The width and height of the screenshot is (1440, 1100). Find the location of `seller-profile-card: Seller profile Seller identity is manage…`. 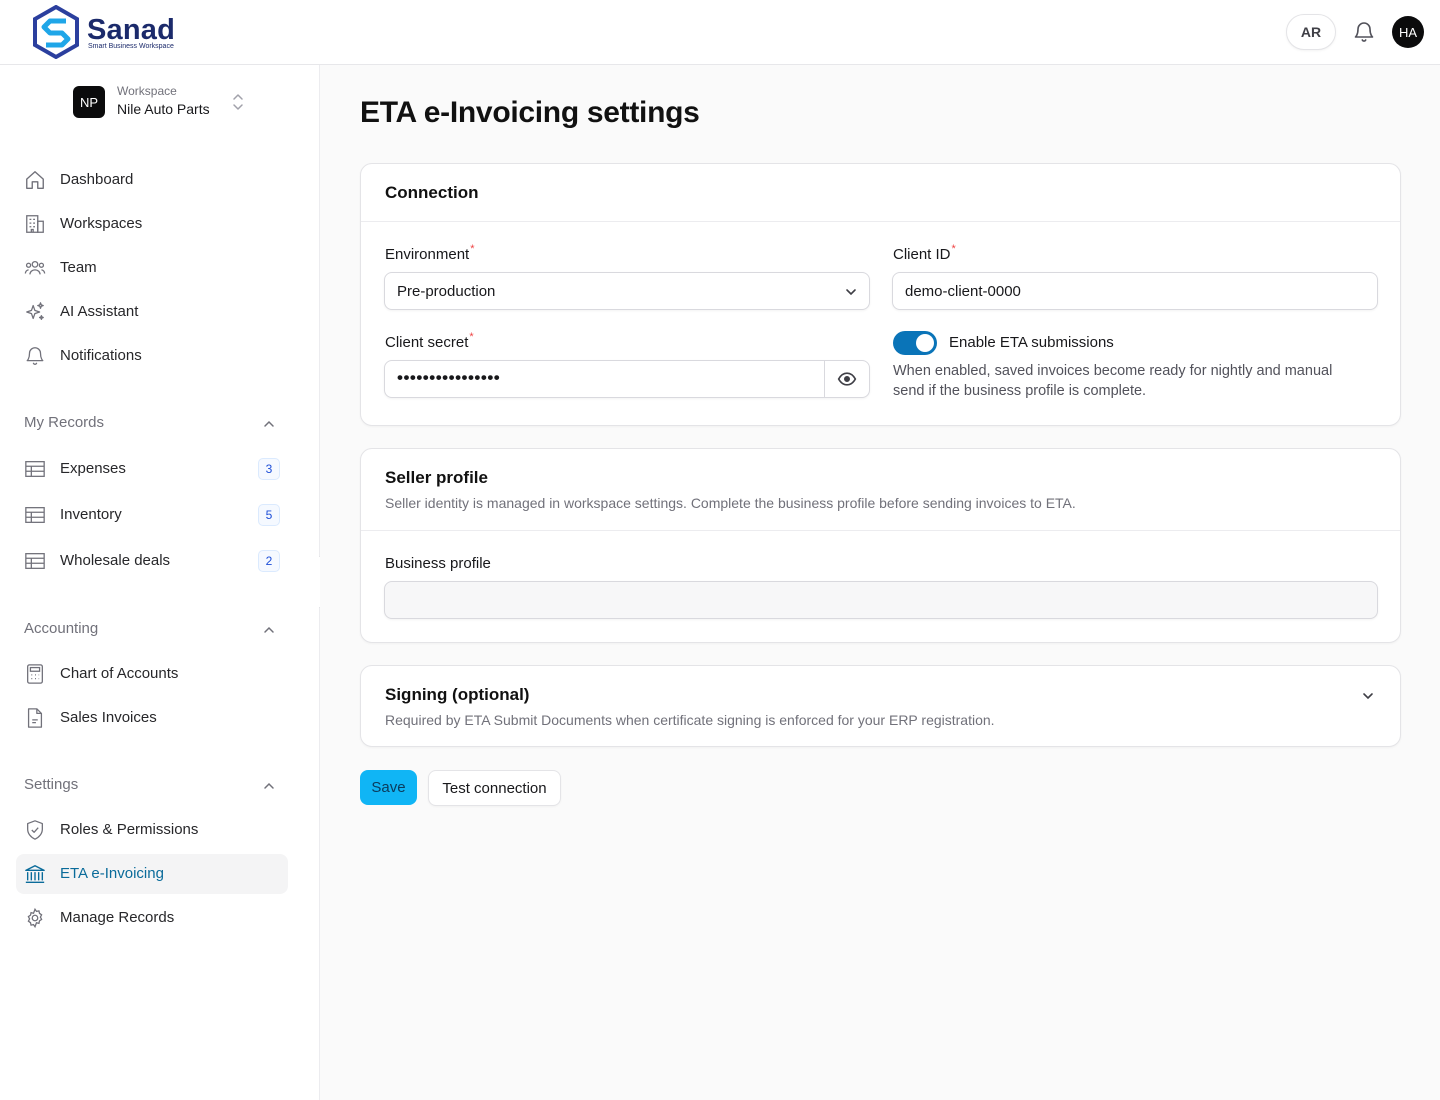

seller-profile-card: Seller profile Seller identity is manage… is located at coordinates (880, 545).